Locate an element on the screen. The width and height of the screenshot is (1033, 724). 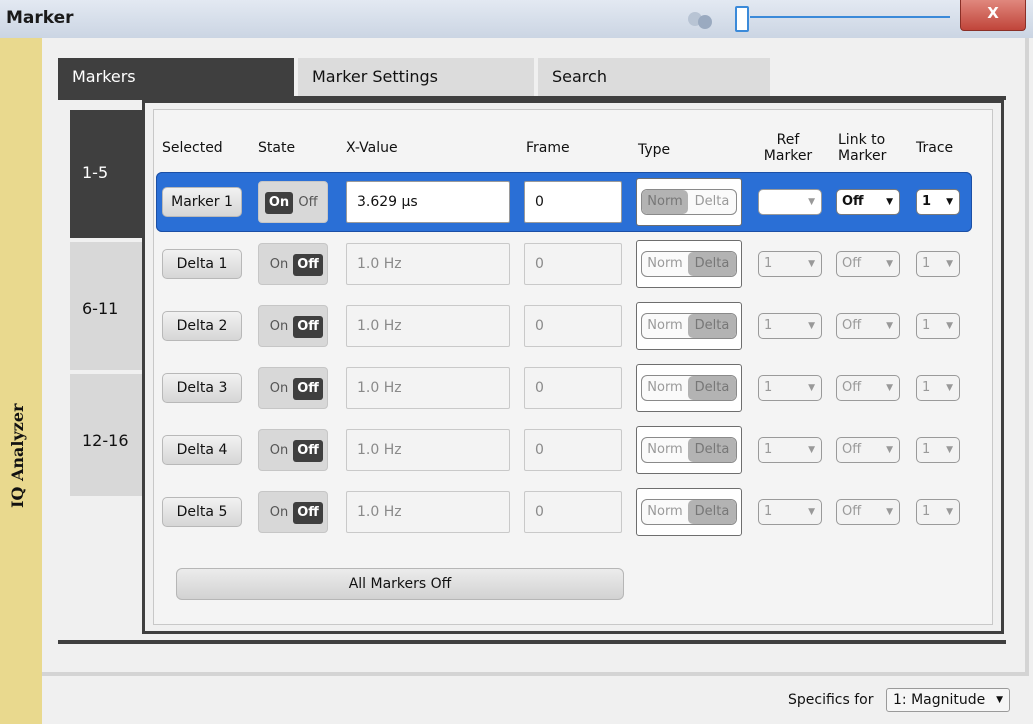
transparency-slider-handle is located at coordinates (742, 19).